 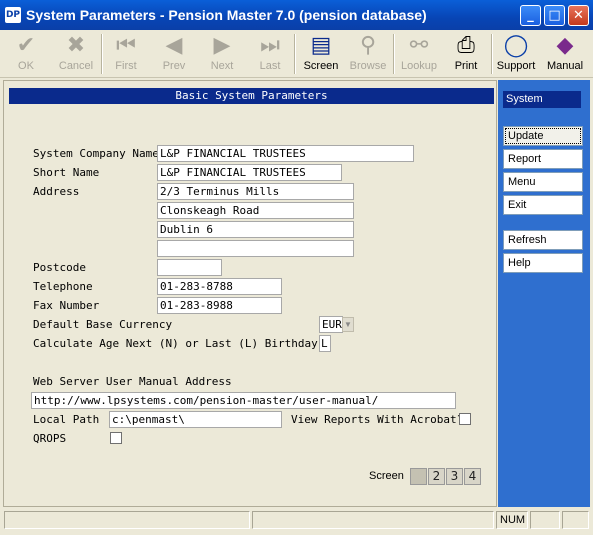 I want to click on screen-pager-label: Screen, so click(x=386, y=476).